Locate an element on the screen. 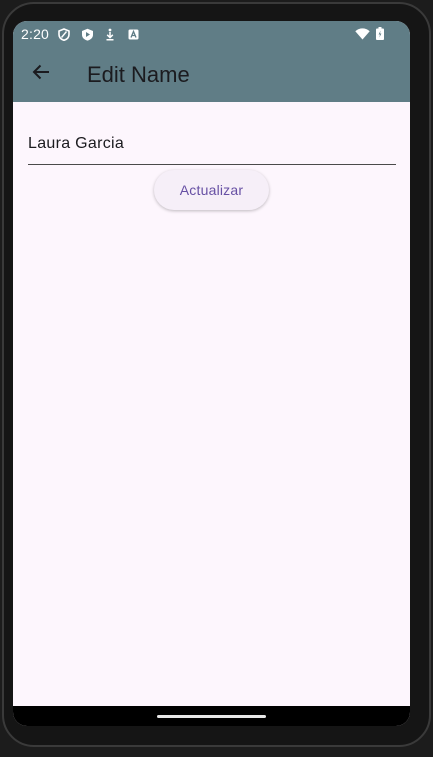 The height and width of the screenshot is (757, 433). battery-icon is located at coordinates (380, 33).